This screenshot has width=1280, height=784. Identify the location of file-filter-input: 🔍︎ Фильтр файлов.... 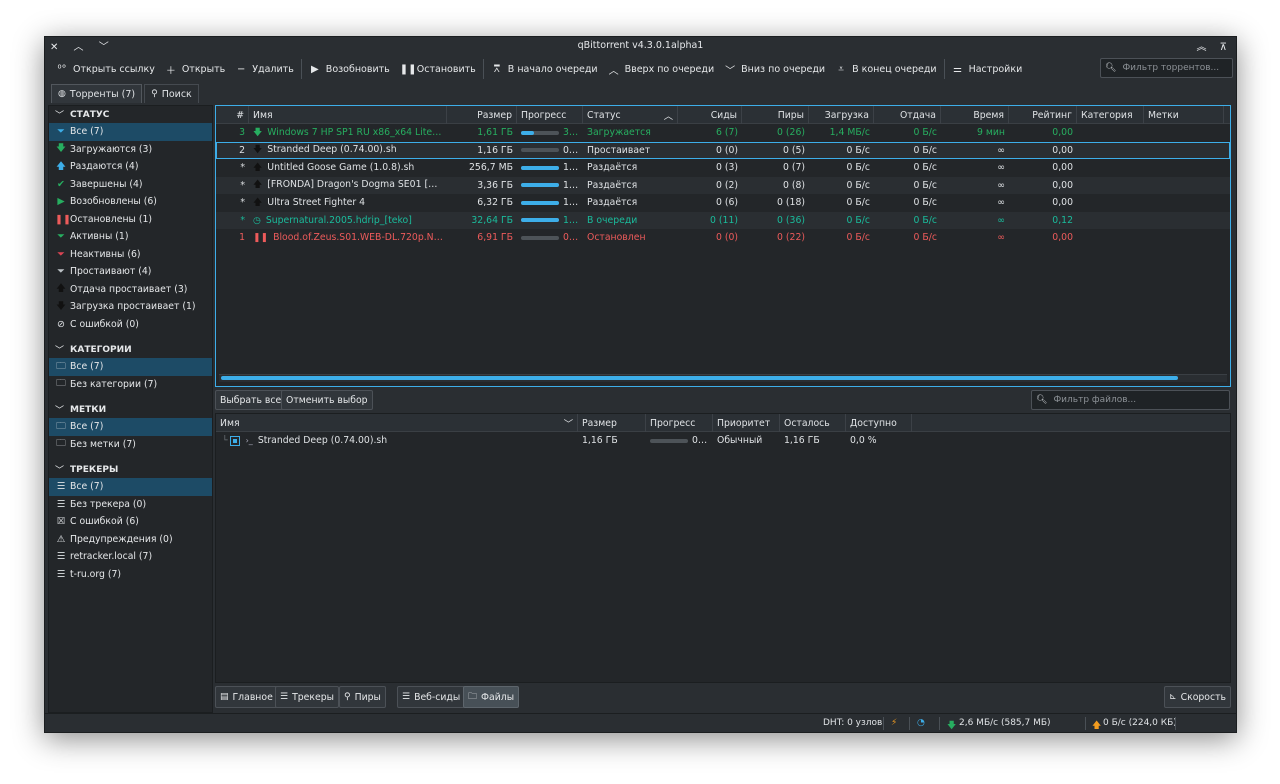
(1130, 400).